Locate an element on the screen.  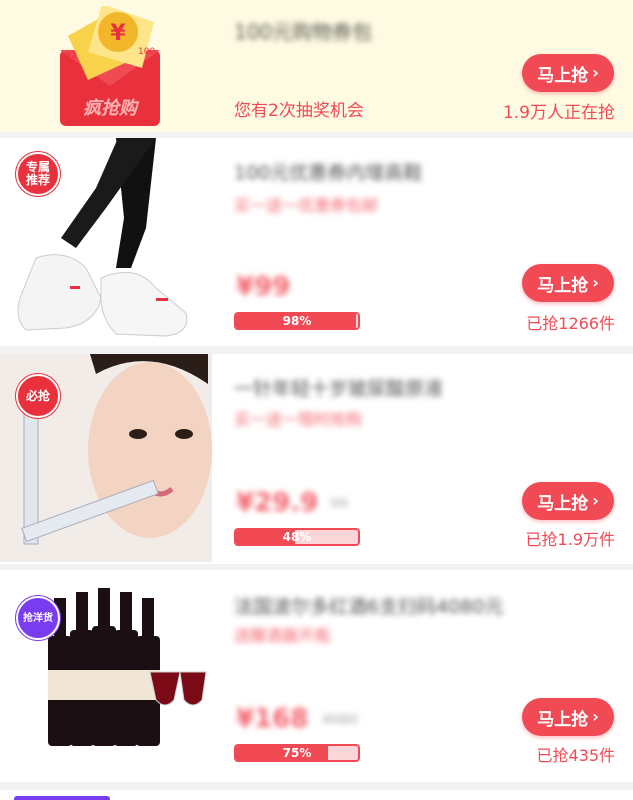
sold-count: 已抢1.9万件 is located at coordinates (570, 539).